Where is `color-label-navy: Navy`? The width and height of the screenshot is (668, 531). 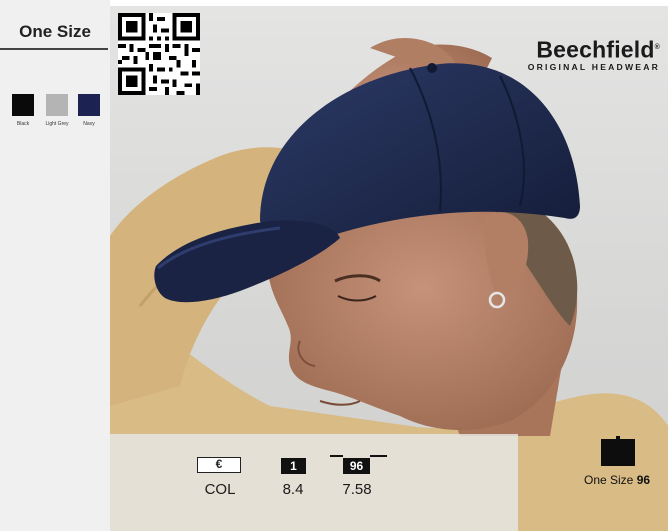 color-label-navy: Navy is located at coordinates (89, 124).